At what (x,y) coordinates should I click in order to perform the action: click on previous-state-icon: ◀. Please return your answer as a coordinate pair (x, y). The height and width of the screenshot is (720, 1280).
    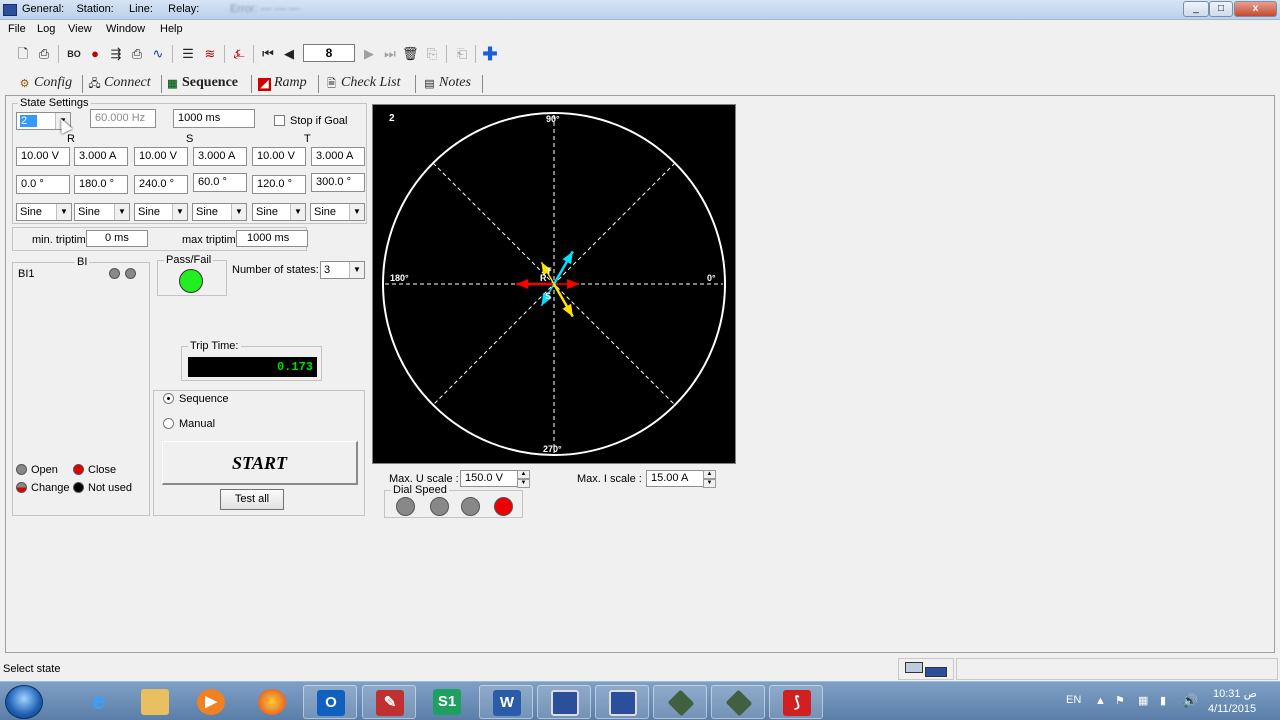
    Looking at the image, I should click on (289, 54).